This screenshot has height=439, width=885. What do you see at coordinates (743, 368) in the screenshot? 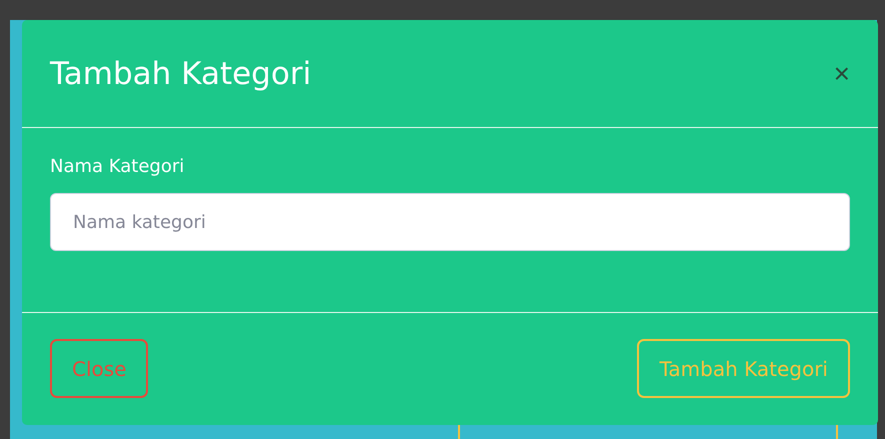
I see `submit-button: Tambah Kategori` at bounding box center [743, 368].